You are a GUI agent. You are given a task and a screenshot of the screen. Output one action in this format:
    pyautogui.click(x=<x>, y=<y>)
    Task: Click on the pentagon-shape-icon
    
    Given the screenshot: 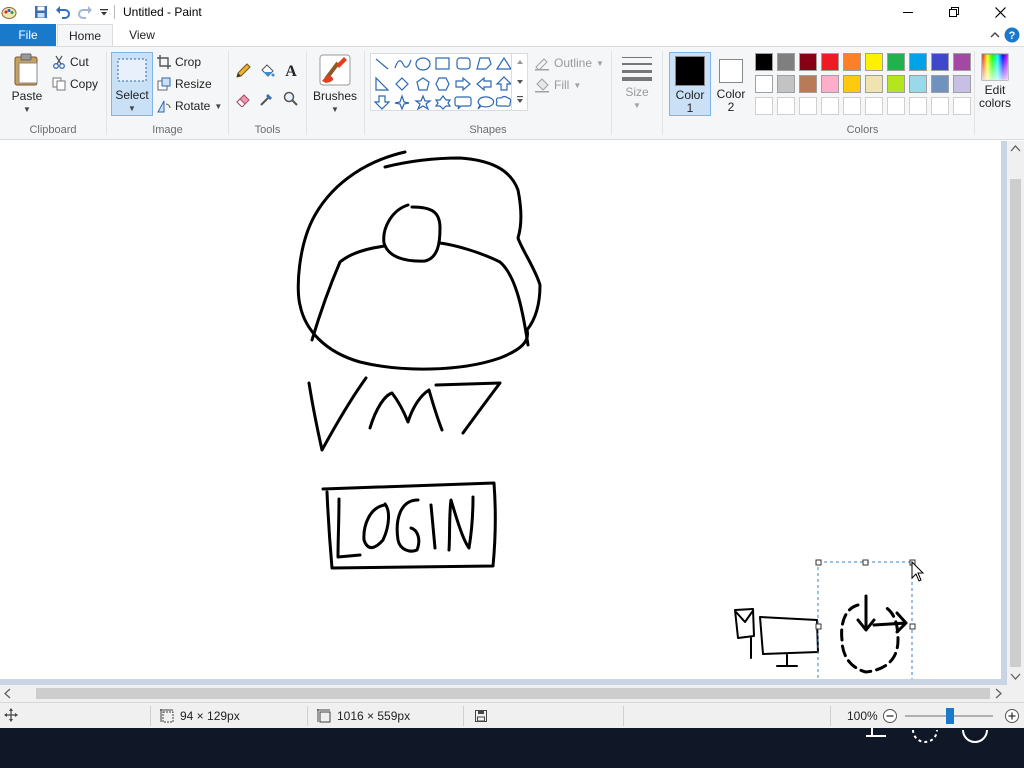 What is the action you would take?
    pyautogui.click(x=423, y=84)
    